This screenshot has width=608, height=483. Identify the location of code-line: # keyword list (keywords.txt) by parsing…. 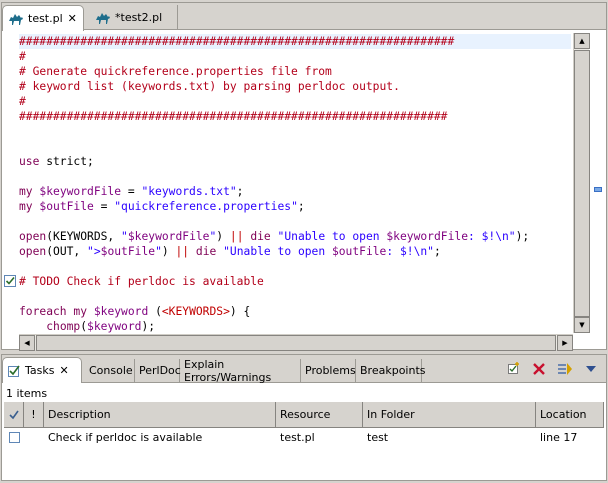
(295, 86).